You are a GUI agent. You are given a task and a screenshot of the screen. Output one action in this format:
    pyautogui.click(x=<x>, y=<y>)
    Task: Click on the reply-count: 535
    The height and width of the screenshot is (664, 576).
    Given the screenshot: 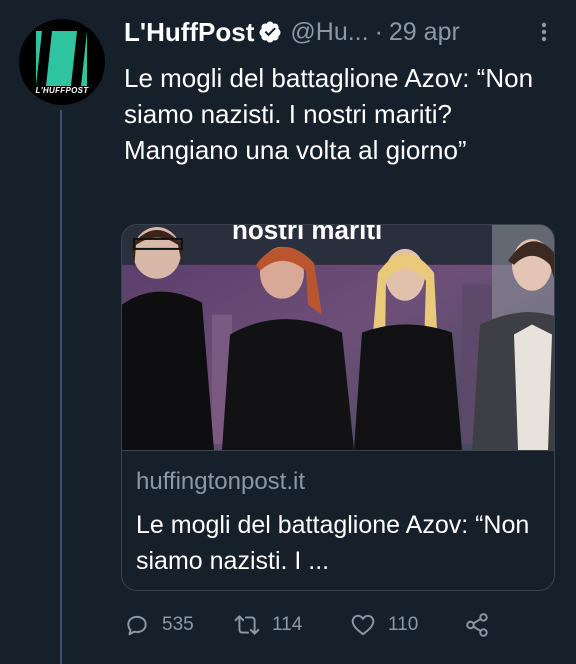 What is the action you would take?
    pyautogui.click(x=178, y=624)
    